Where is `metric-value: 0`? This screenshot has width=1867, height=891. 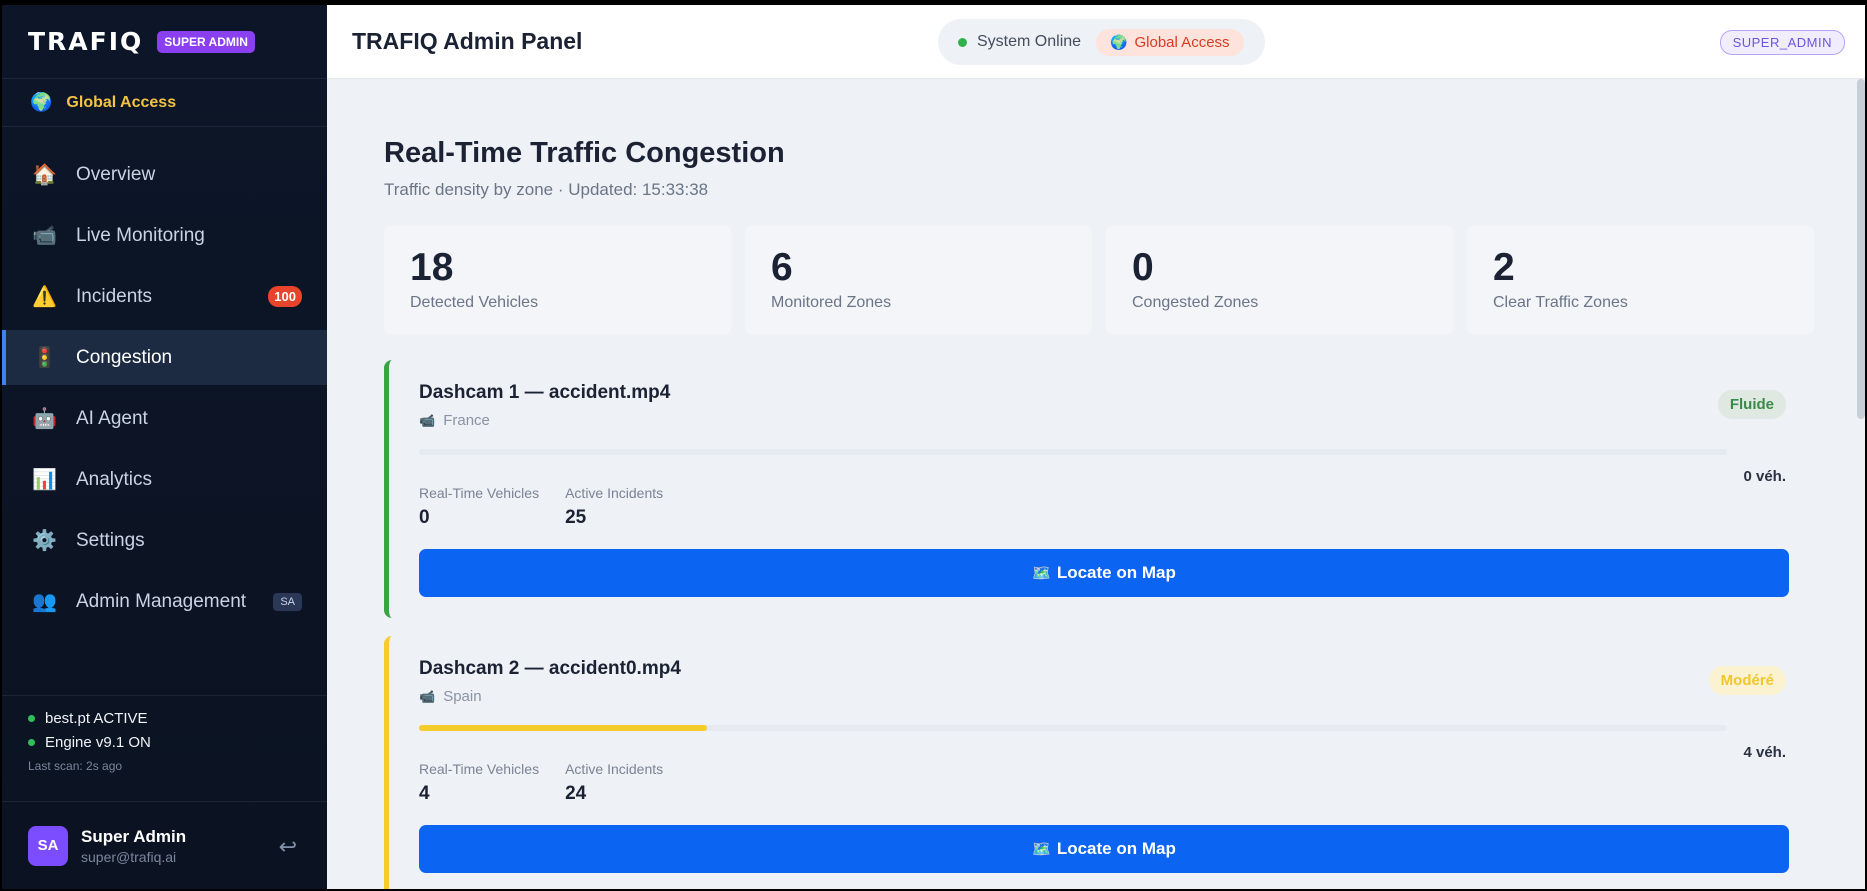
metric-value: 0 is located at coordinates (424, 517).